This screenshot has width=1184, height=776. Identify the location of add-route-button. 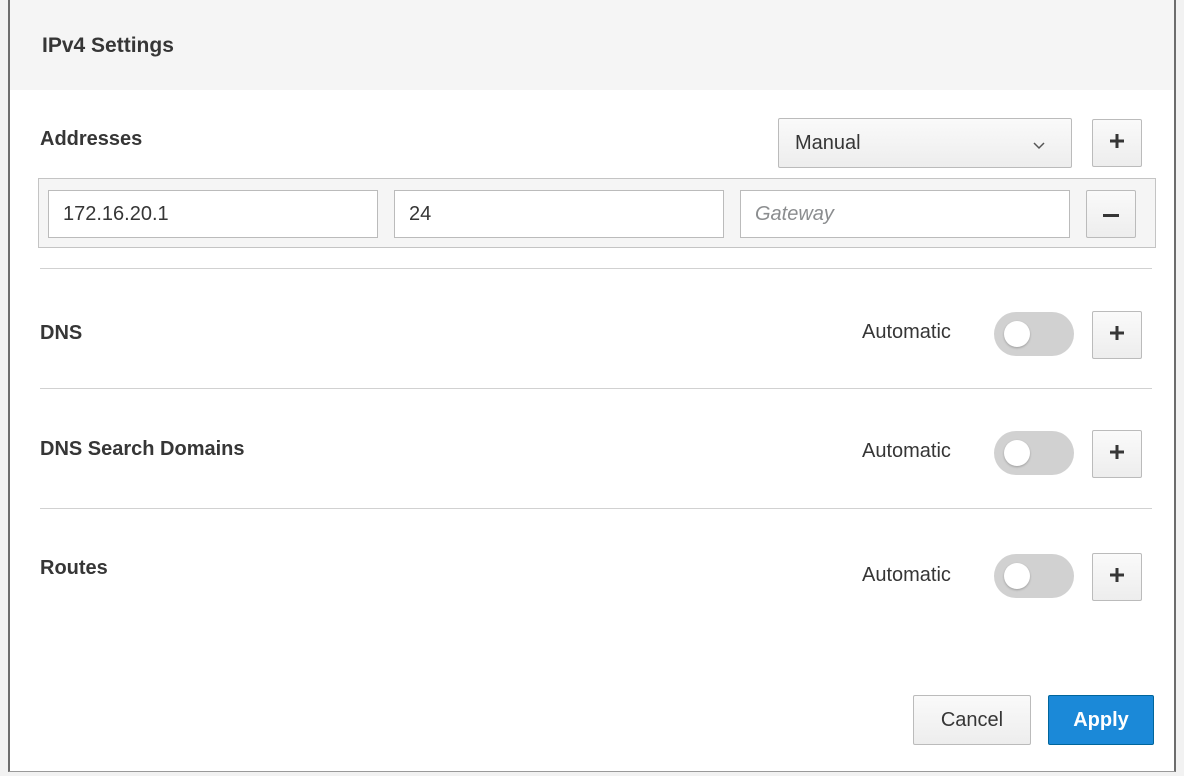
(1117, 577).